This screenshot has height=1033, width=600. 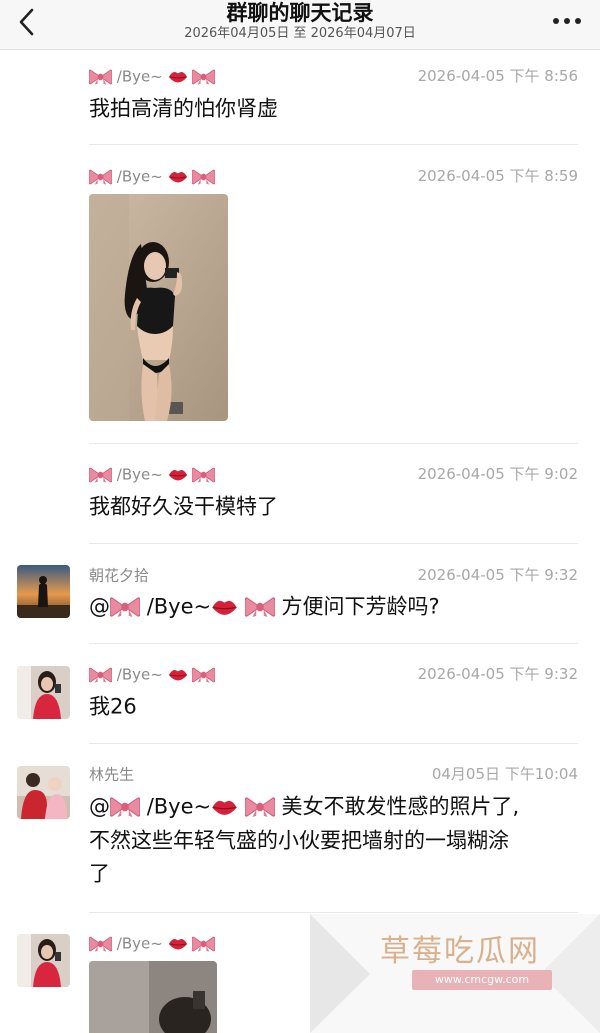 I want to click on message-time: 2026-04-05 下午 8:59, so click(x=497, y=176).